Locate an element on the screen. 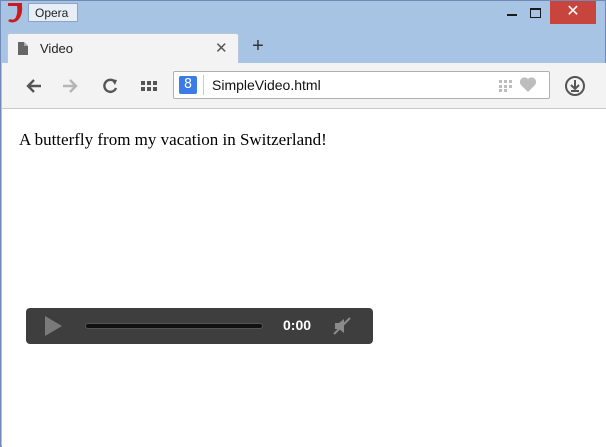 The height and width of the screenshot is (447, 606). maximize-button is located at coordinates (536, 12).